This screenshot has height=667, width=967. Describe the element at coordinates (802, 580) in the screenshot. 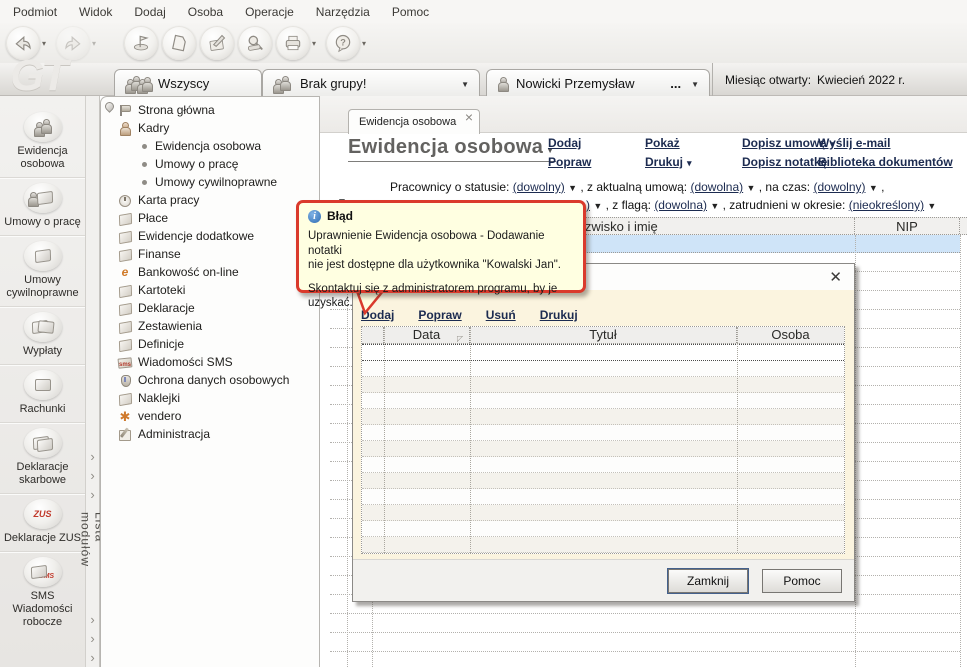

I see `pomoc-button: Pomoc` at that location.